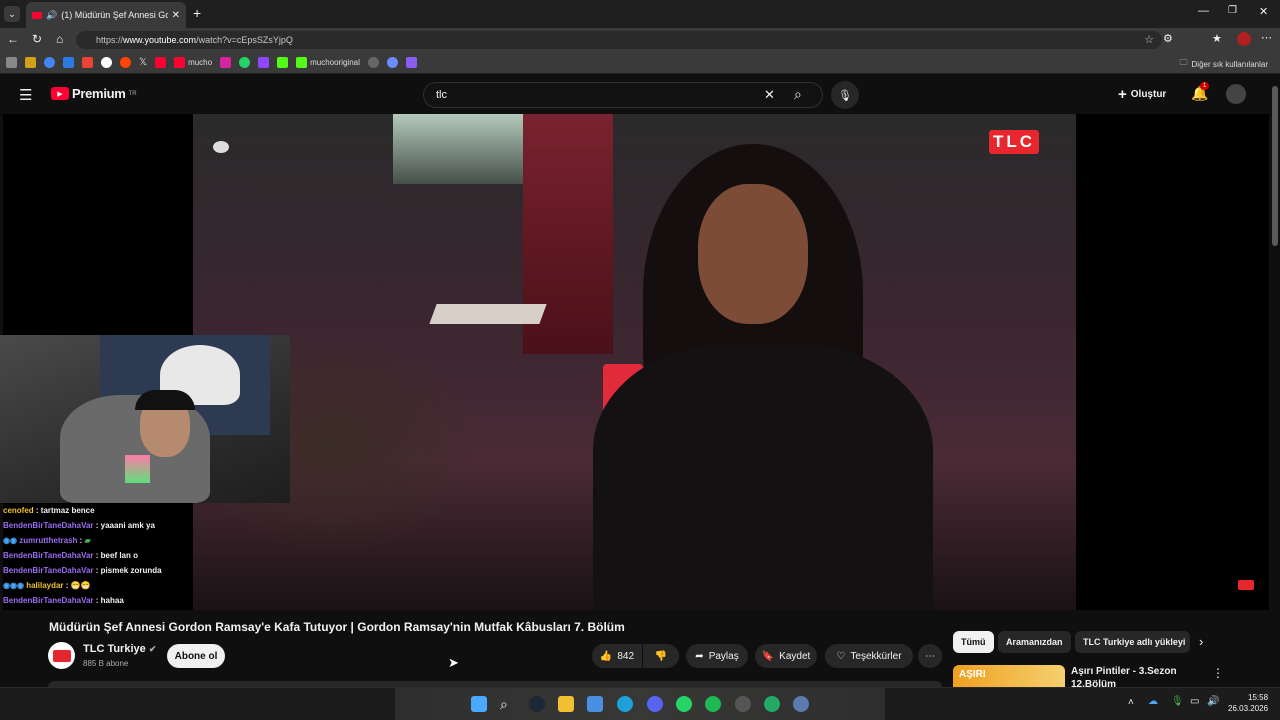 The image size is (1280, 720). I want to click on recommended-menu-icon: ⋮, so click(1218, 673).